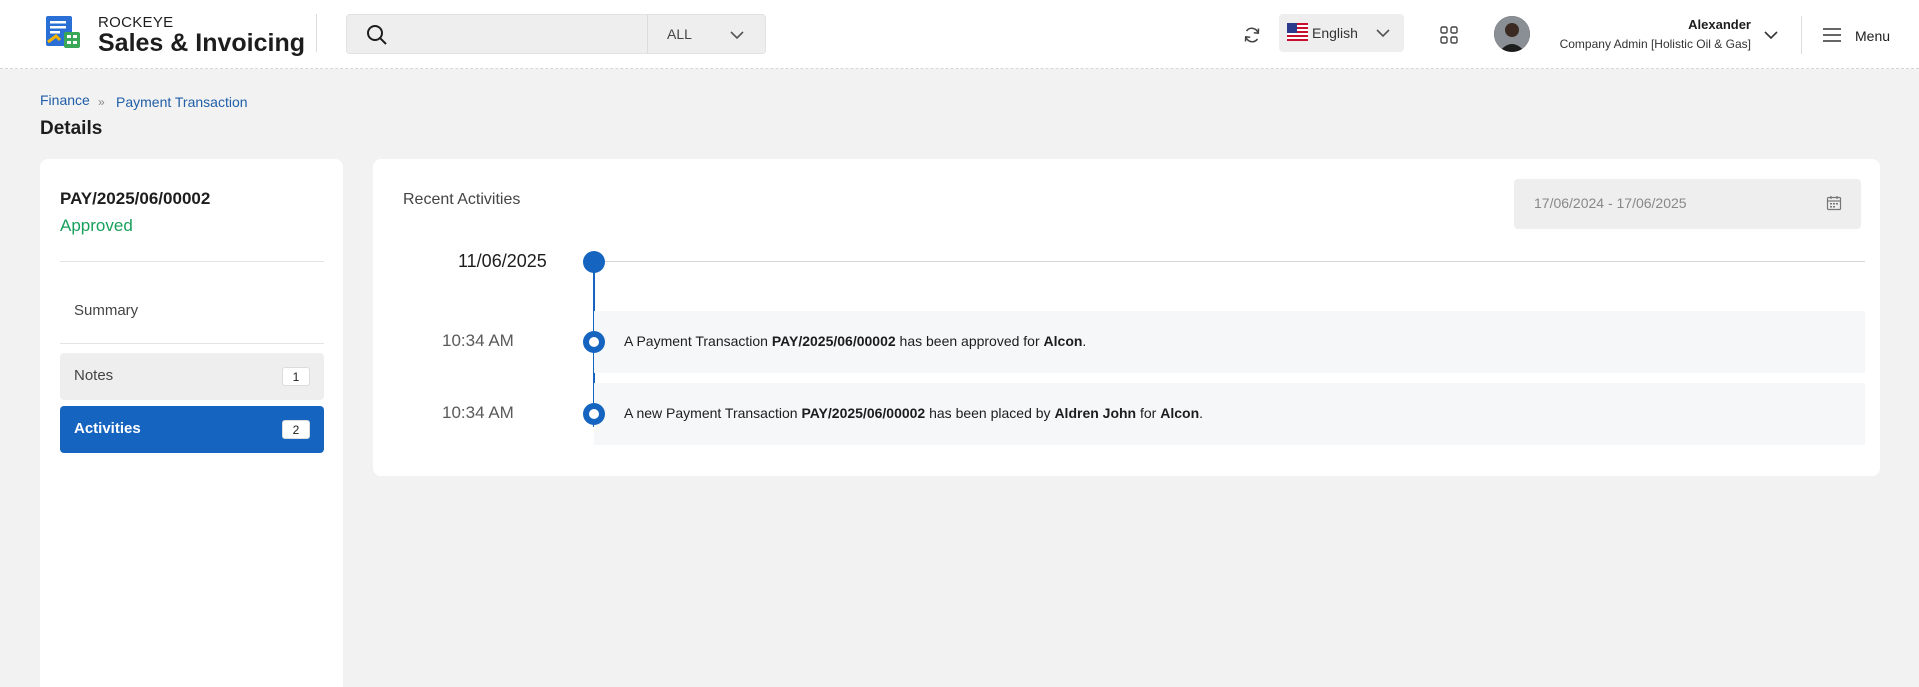  Describe the element at coordinates (192, 312) in the screenshot. I see `sidebar-item-summary: Summary` at that location.